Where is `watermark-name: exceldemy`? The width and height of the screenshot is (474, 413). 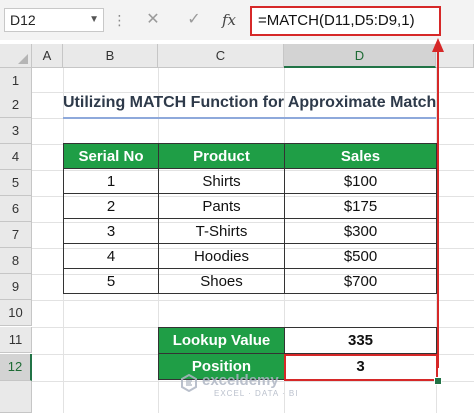 watermark-name: exceldemy is located at coordinates (240, 380).